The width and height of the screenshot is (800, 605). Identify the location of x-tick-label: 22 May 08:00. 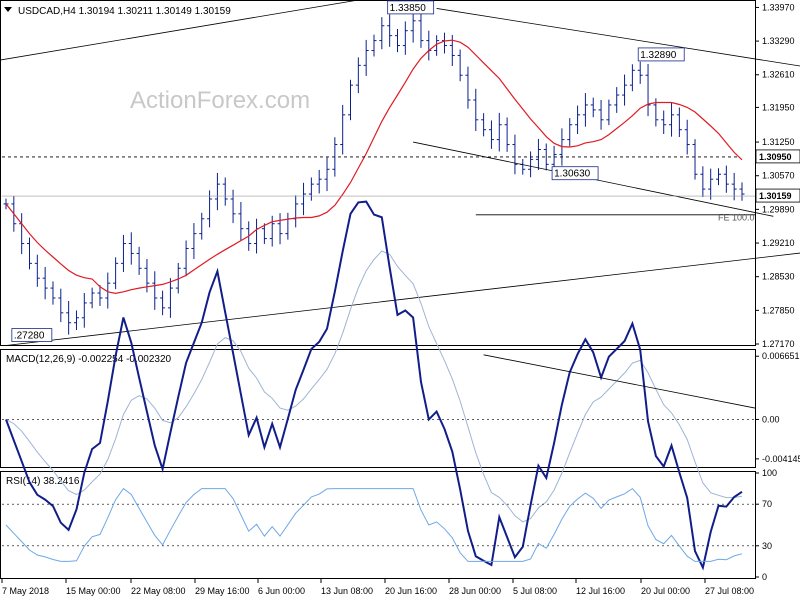
(158, 591).